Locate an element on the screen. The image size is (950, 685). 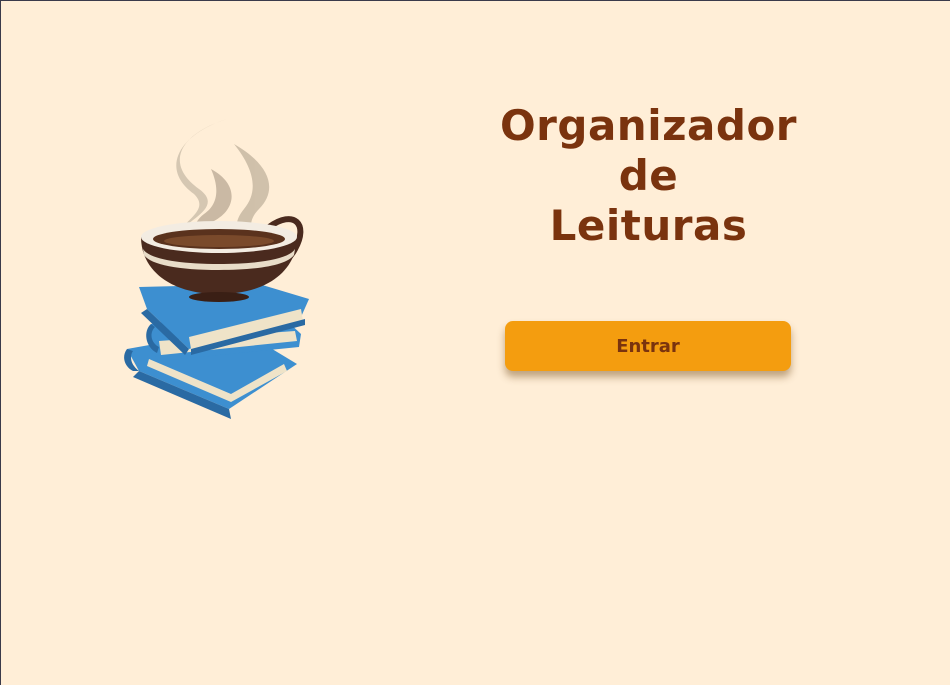
page-title: Organizador de Leituras is located at coordinates (648, 176).